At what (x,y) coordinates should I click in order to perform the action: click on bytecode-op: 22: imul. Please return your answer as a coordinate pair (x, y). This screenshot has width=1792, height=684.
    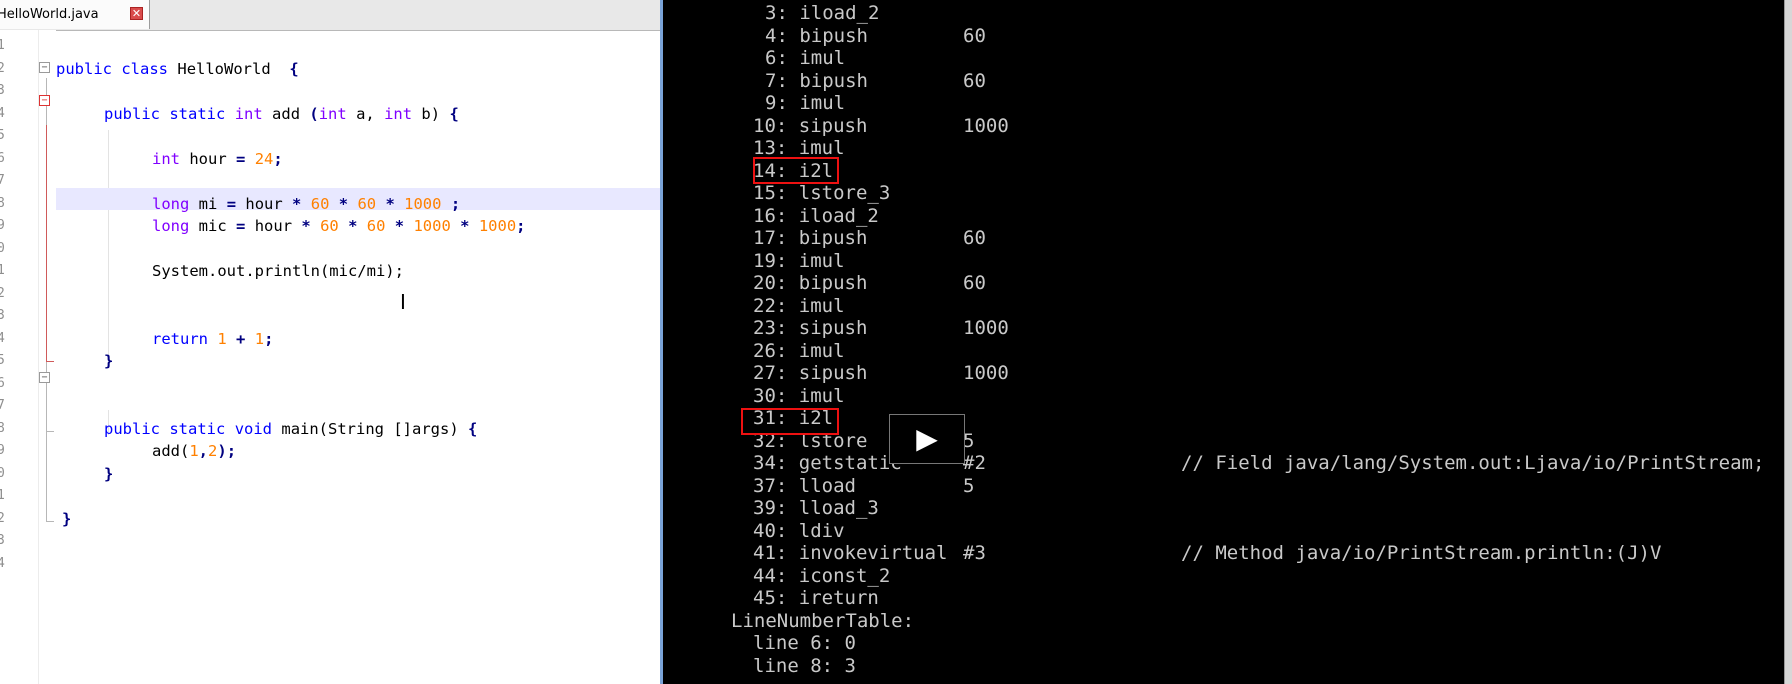
    Looking at the image, I should click on (799, 305).